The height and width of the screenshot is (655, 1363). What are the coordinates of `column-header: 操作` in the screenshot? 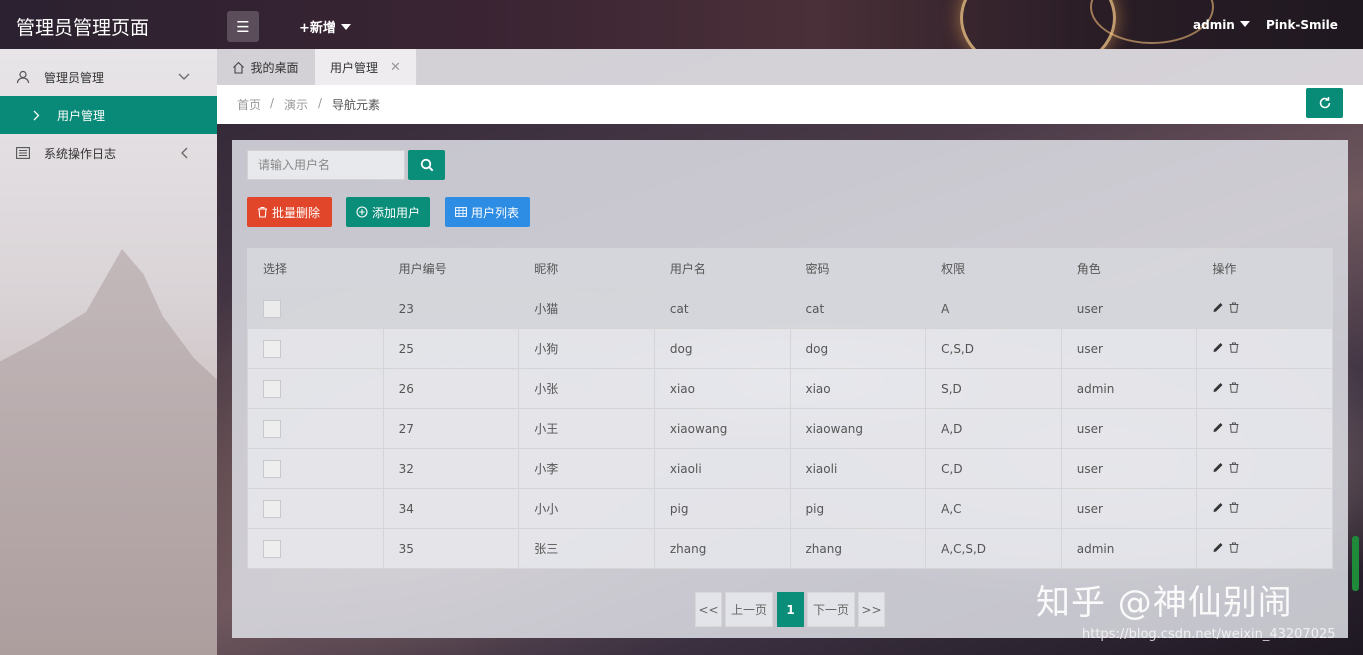 It's located at (1264, 268).